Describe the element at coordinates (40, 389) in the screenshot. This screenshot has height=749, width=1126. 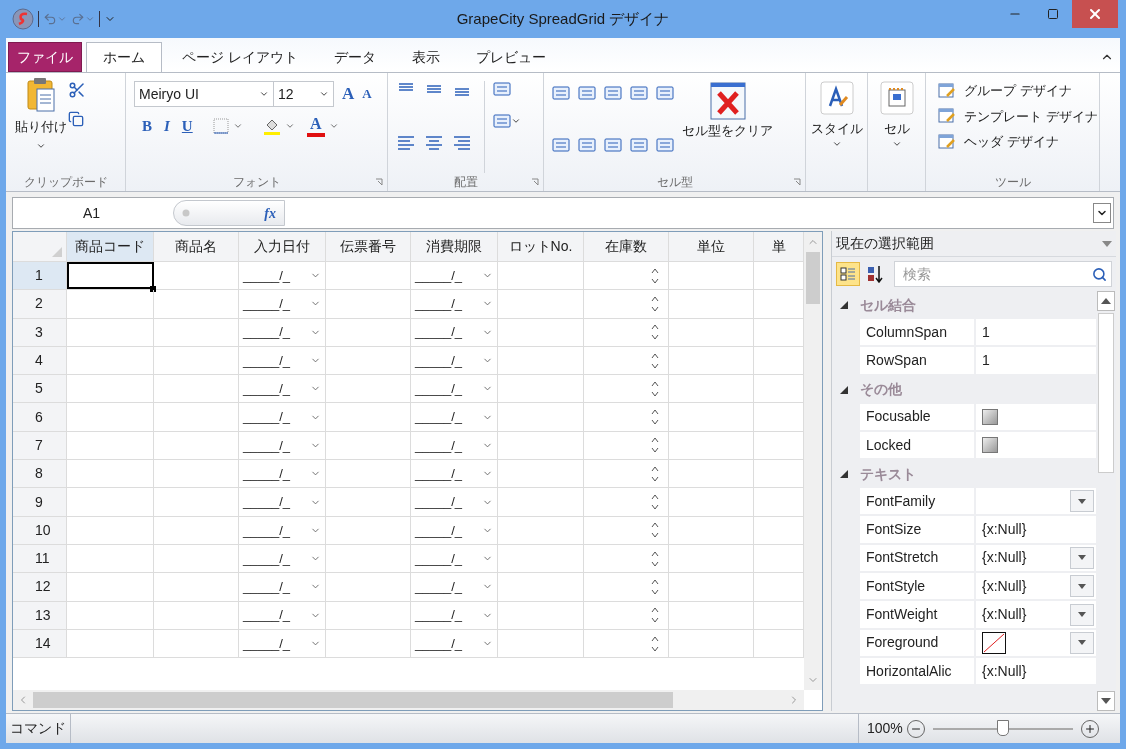
I see `row-header: 5` at that location.